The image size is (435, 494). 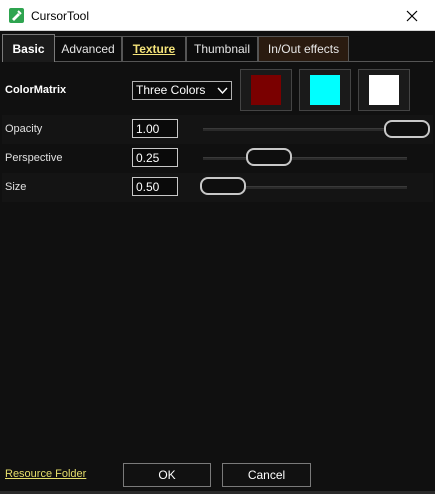 What do you see at coordinates (223, 186) in the screenshot?
I see `size-slider-thumb` at bounding box center [223, 186].